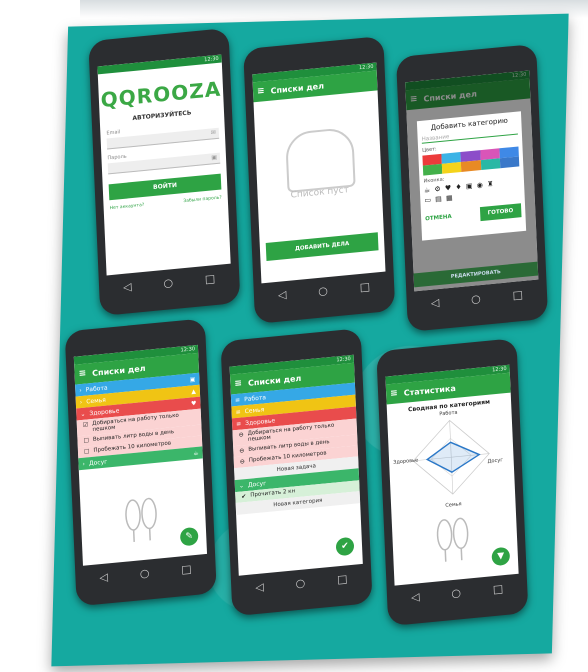 This screenshot has width=588, height=672. What do you see at coordinates (473, 214) in the screenshot?
I see `dialog-actions: ОТМЕНА ГОТОВО` at bounding box center [473, 214].